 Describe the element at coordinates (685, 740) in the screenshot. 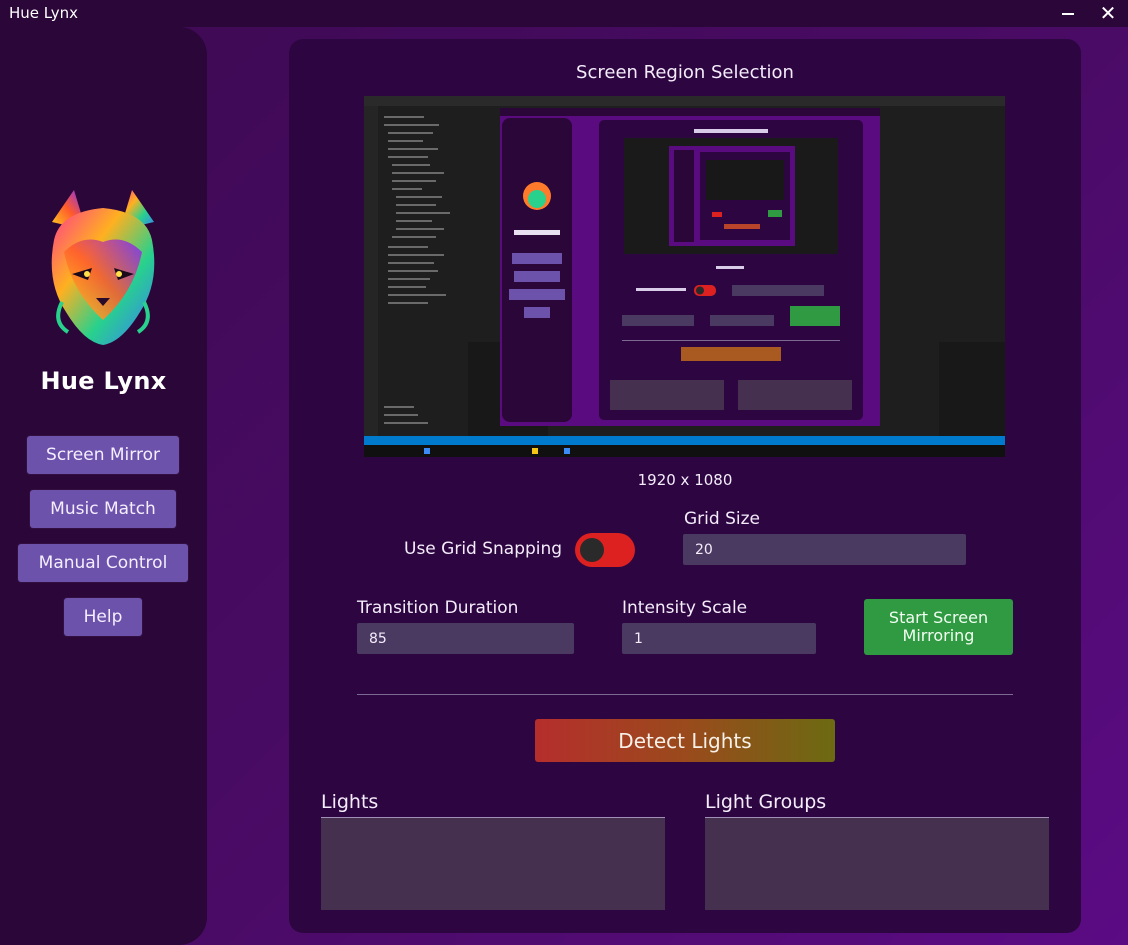

I see `detect-lights-button: Detect Lights` at that location.